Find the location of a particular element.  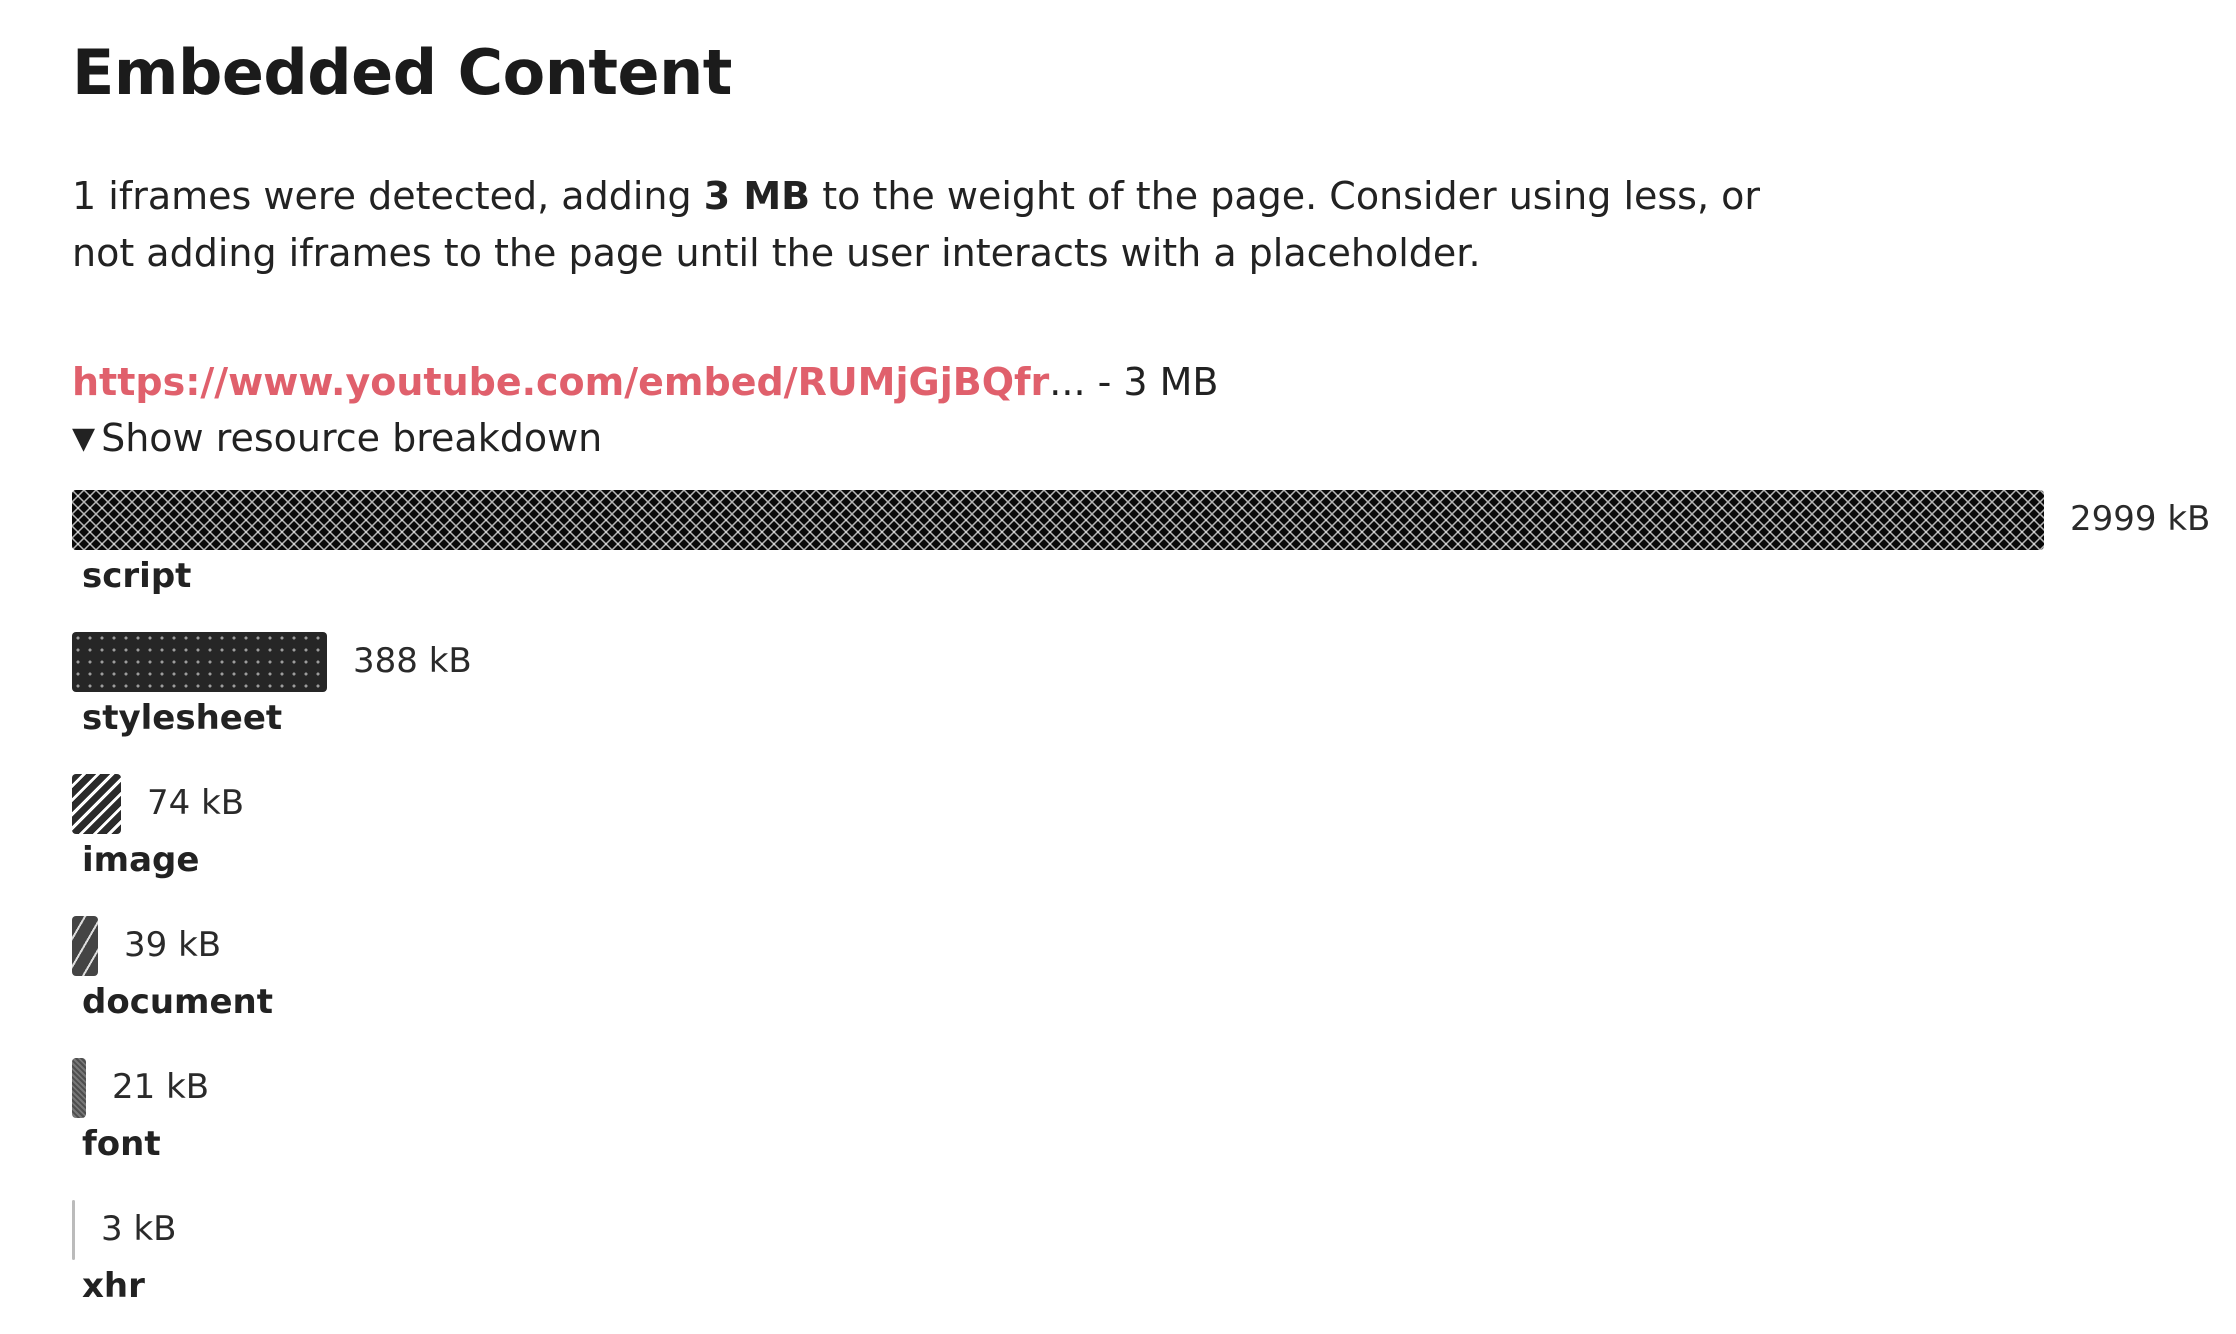

bar-stylesheet is located at coordinates (199, 662).